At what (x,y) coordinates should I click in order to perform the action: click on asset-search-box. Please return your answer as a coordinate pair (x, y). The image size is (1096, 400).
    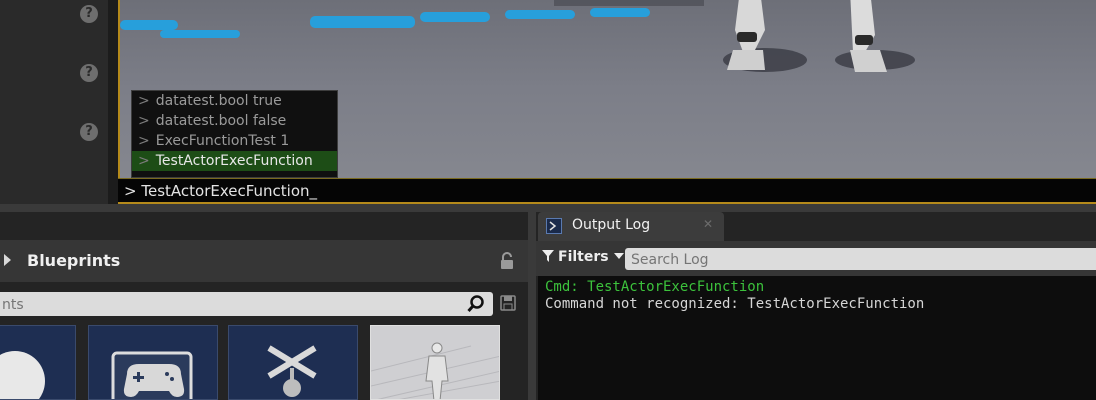
    Looking at the image, I should click on (246, 305).